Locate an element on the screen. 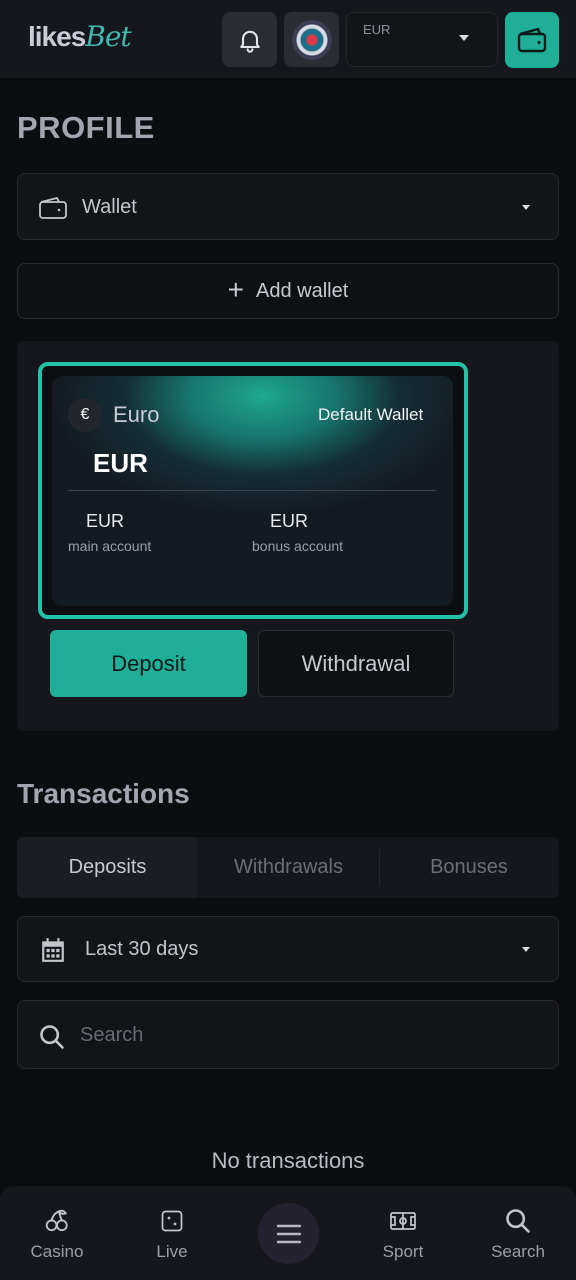 The width and height of the screenshot is (576, 1280). transaction-search is located at coordinates (288, 1034).